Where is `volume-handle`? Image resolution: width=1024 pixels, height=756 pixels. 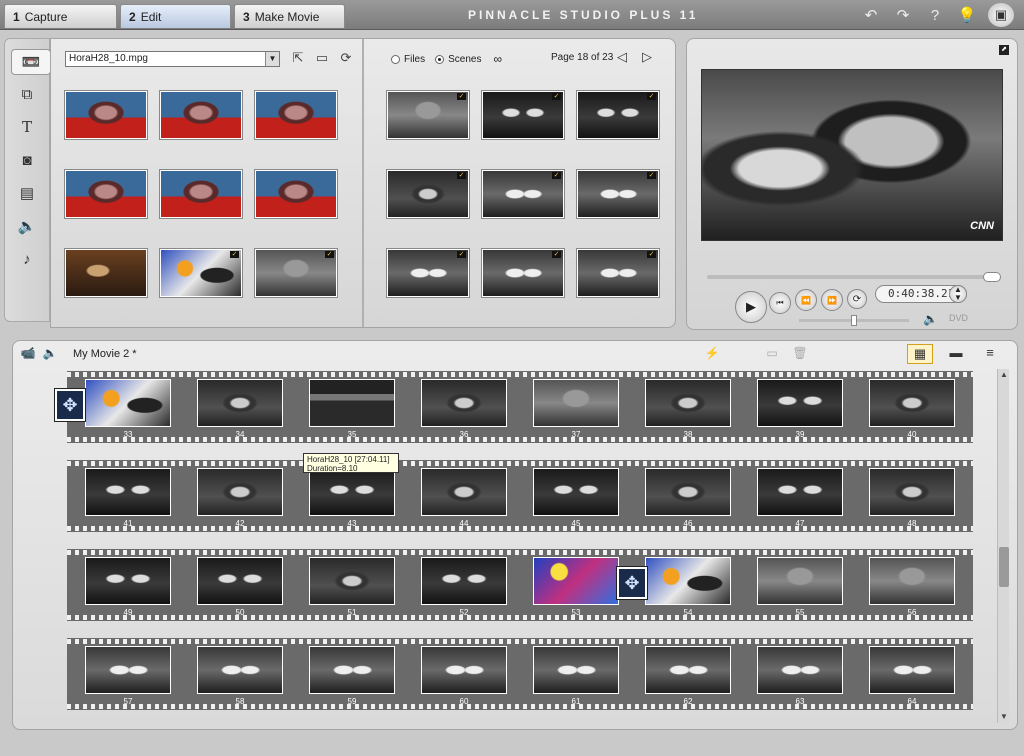
volume-handle is located at coordinates (854, 320).